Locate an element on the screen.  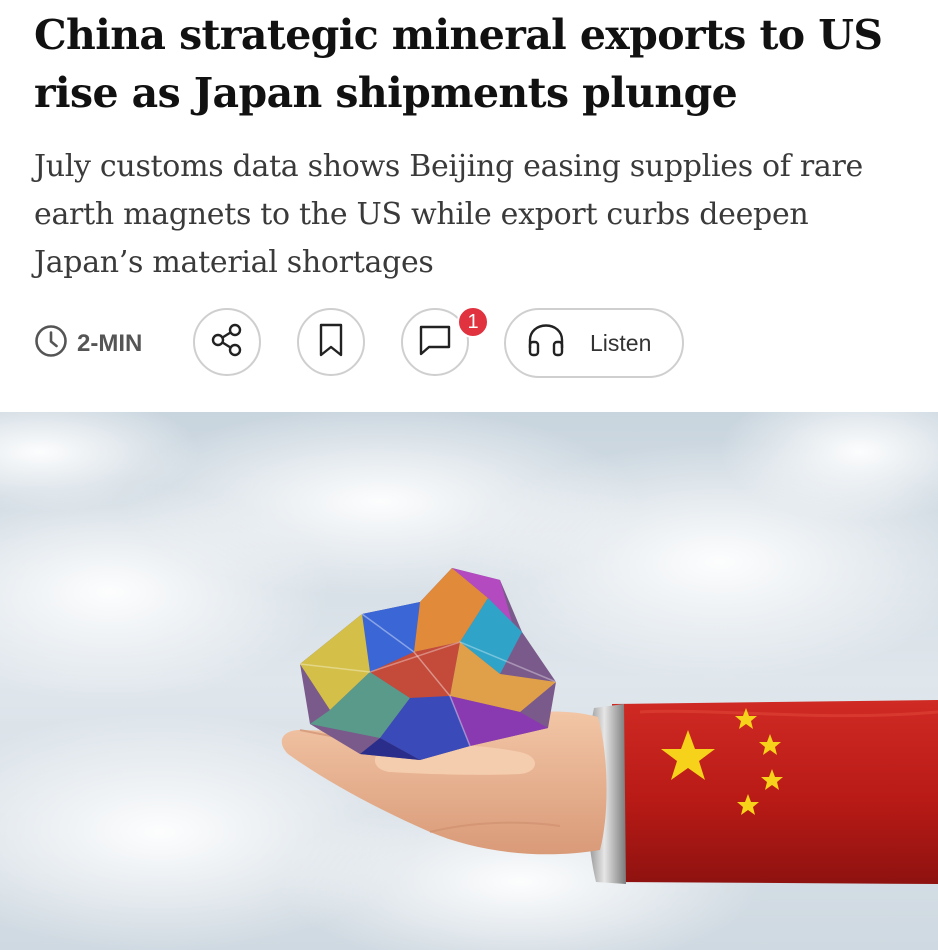
share-icon is located at coordinates (227, 342).